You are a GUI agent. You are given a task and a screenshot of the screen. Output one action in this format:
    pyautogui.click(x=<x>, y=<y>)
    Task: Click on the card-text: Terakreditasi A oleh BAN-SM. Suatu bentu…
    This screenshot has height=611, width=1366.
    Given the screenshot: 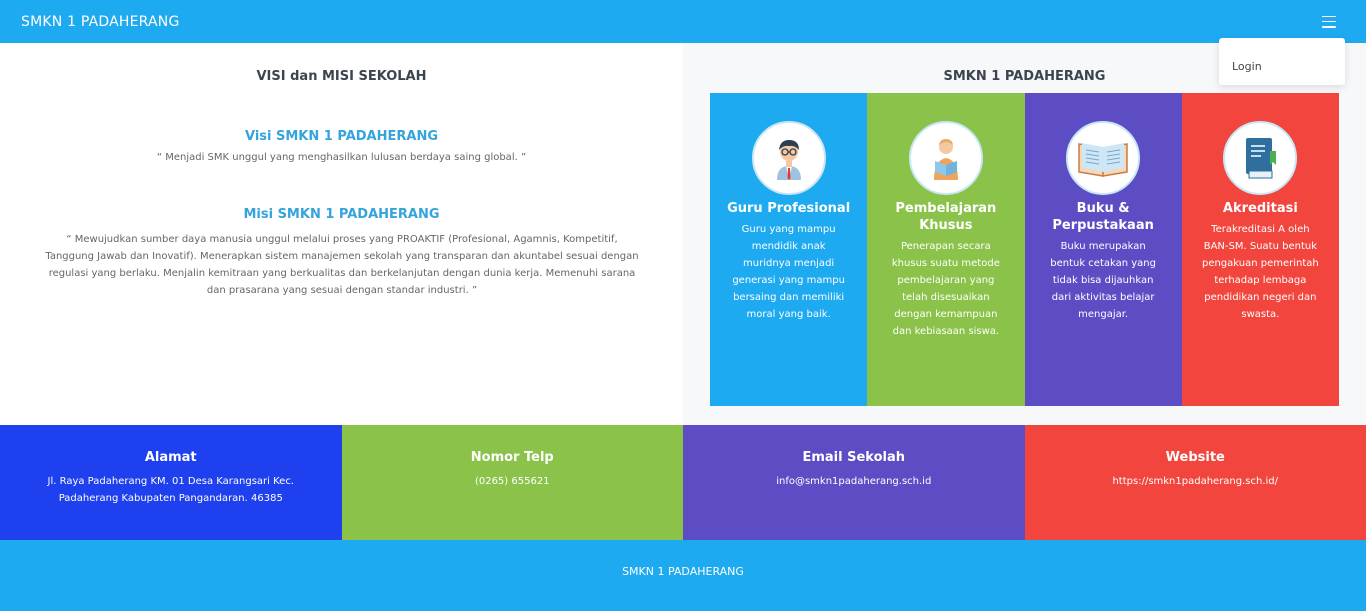 What is the action you would take?
    pyautogui.click(x=1260, y=272)
    